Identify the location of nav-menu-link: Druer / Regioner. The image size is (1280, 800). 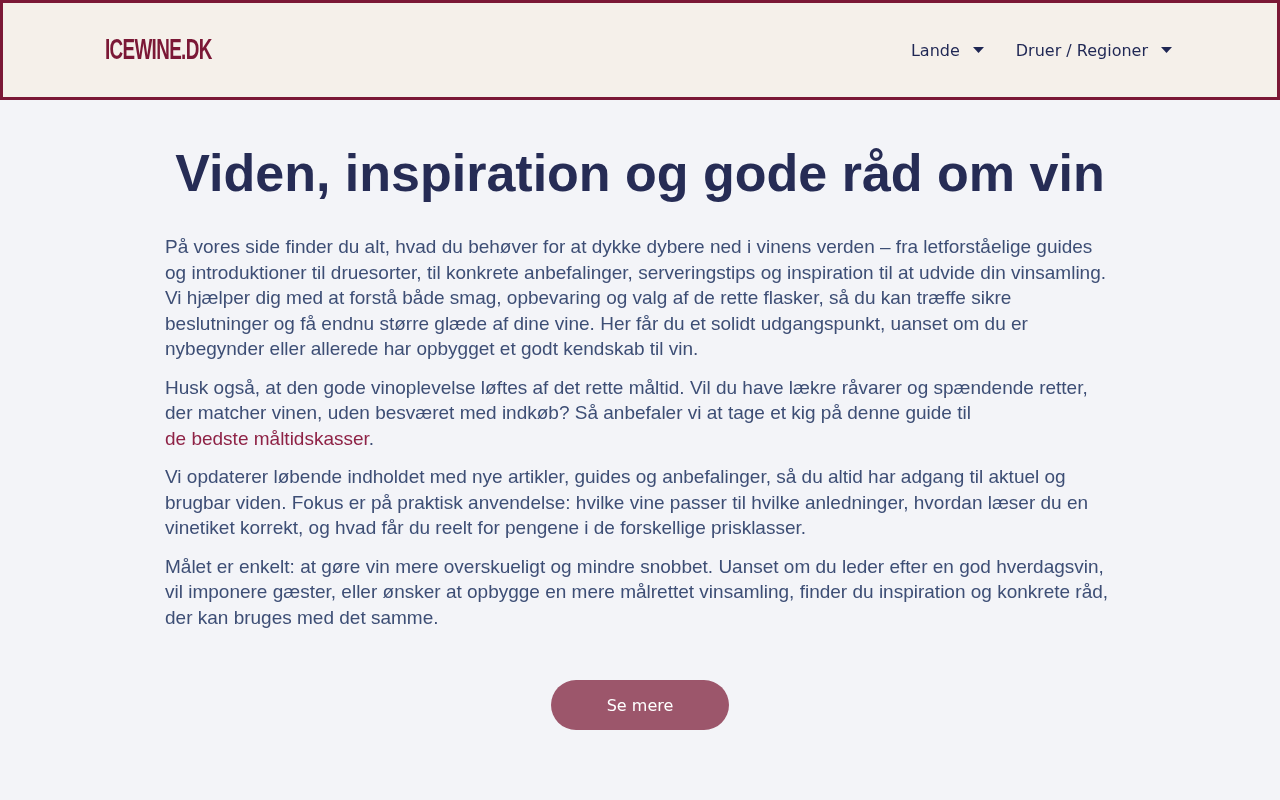
(1093, 50).